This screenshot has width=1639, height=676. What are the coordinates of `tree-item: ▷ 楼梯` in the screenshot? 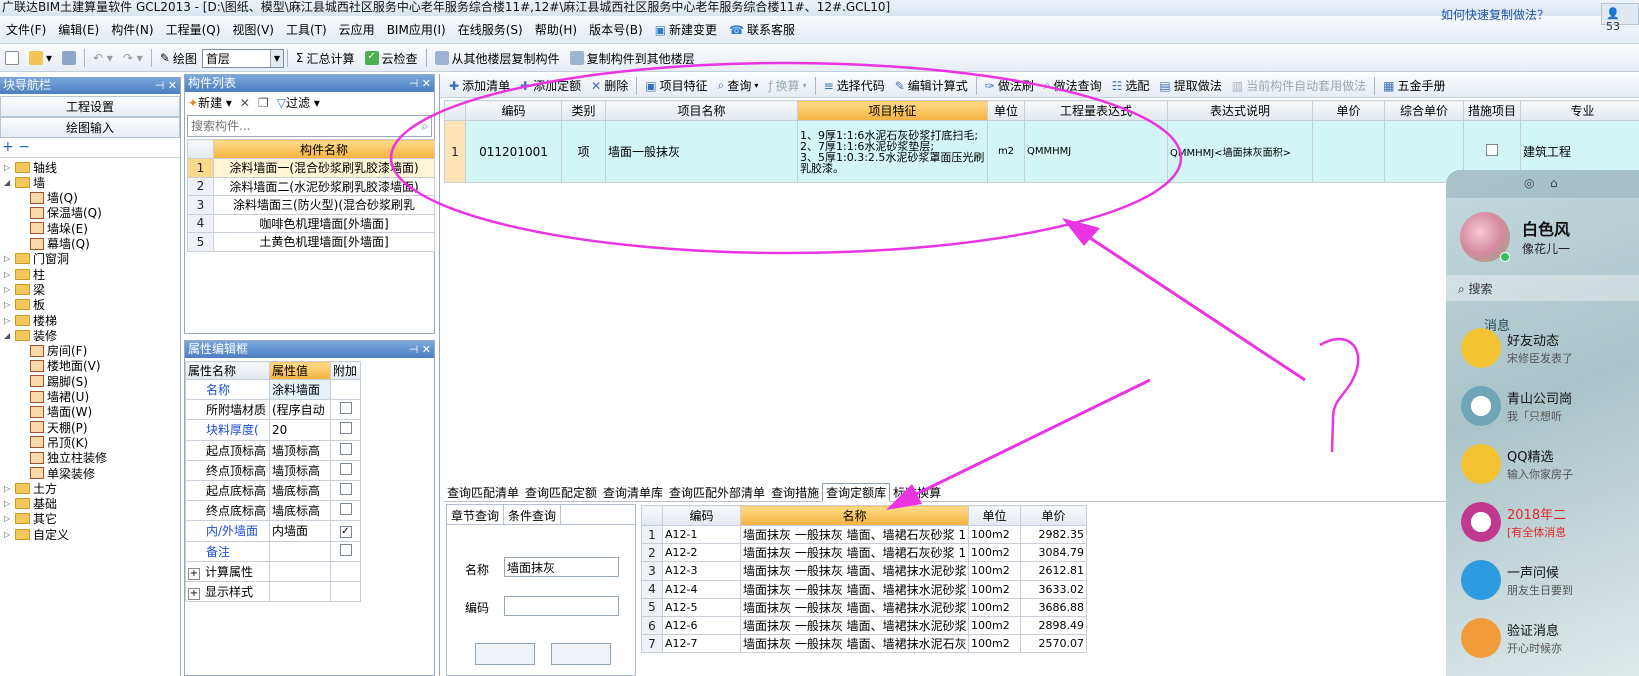 It's located at (30, 320).